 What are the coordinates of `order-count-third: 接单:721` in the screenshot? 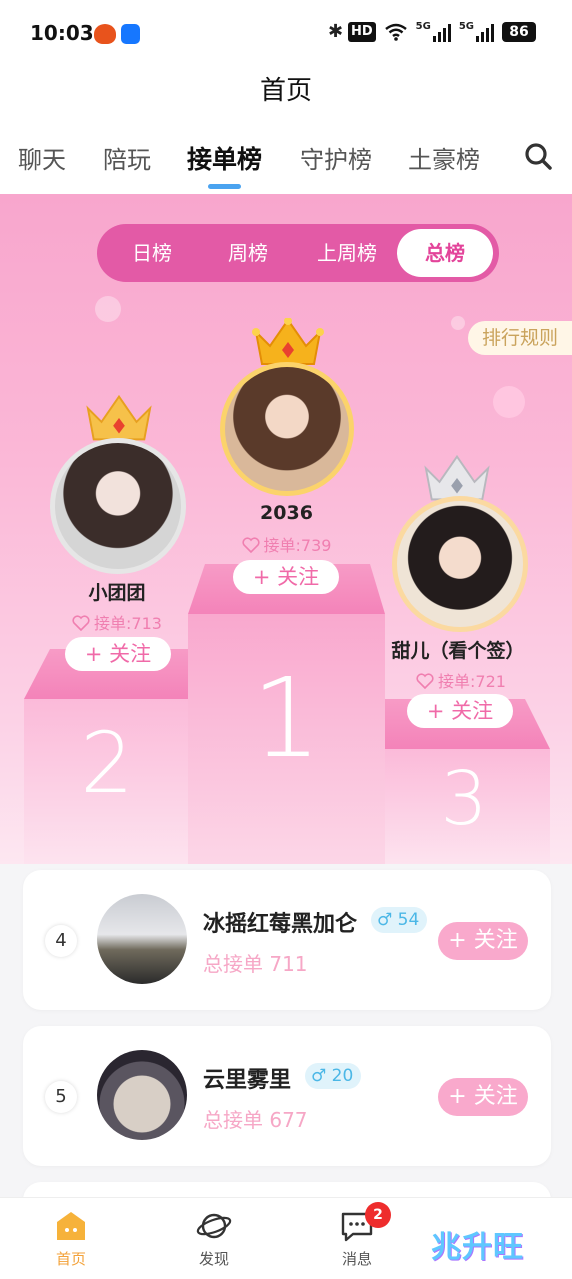 It's located at (461, 680).